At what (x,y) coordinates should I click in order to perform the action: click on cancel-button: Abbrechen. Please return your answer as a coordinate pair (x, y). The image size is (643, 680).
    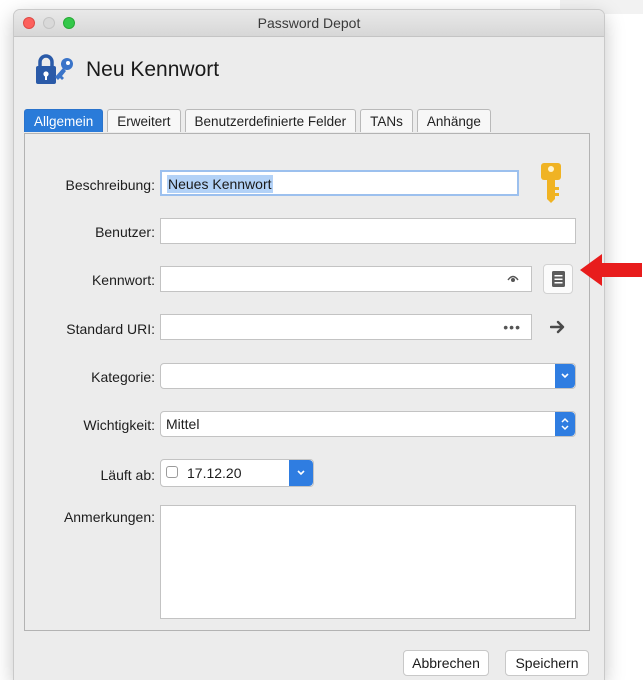
    Looking at the image, I should click on (446, 663).